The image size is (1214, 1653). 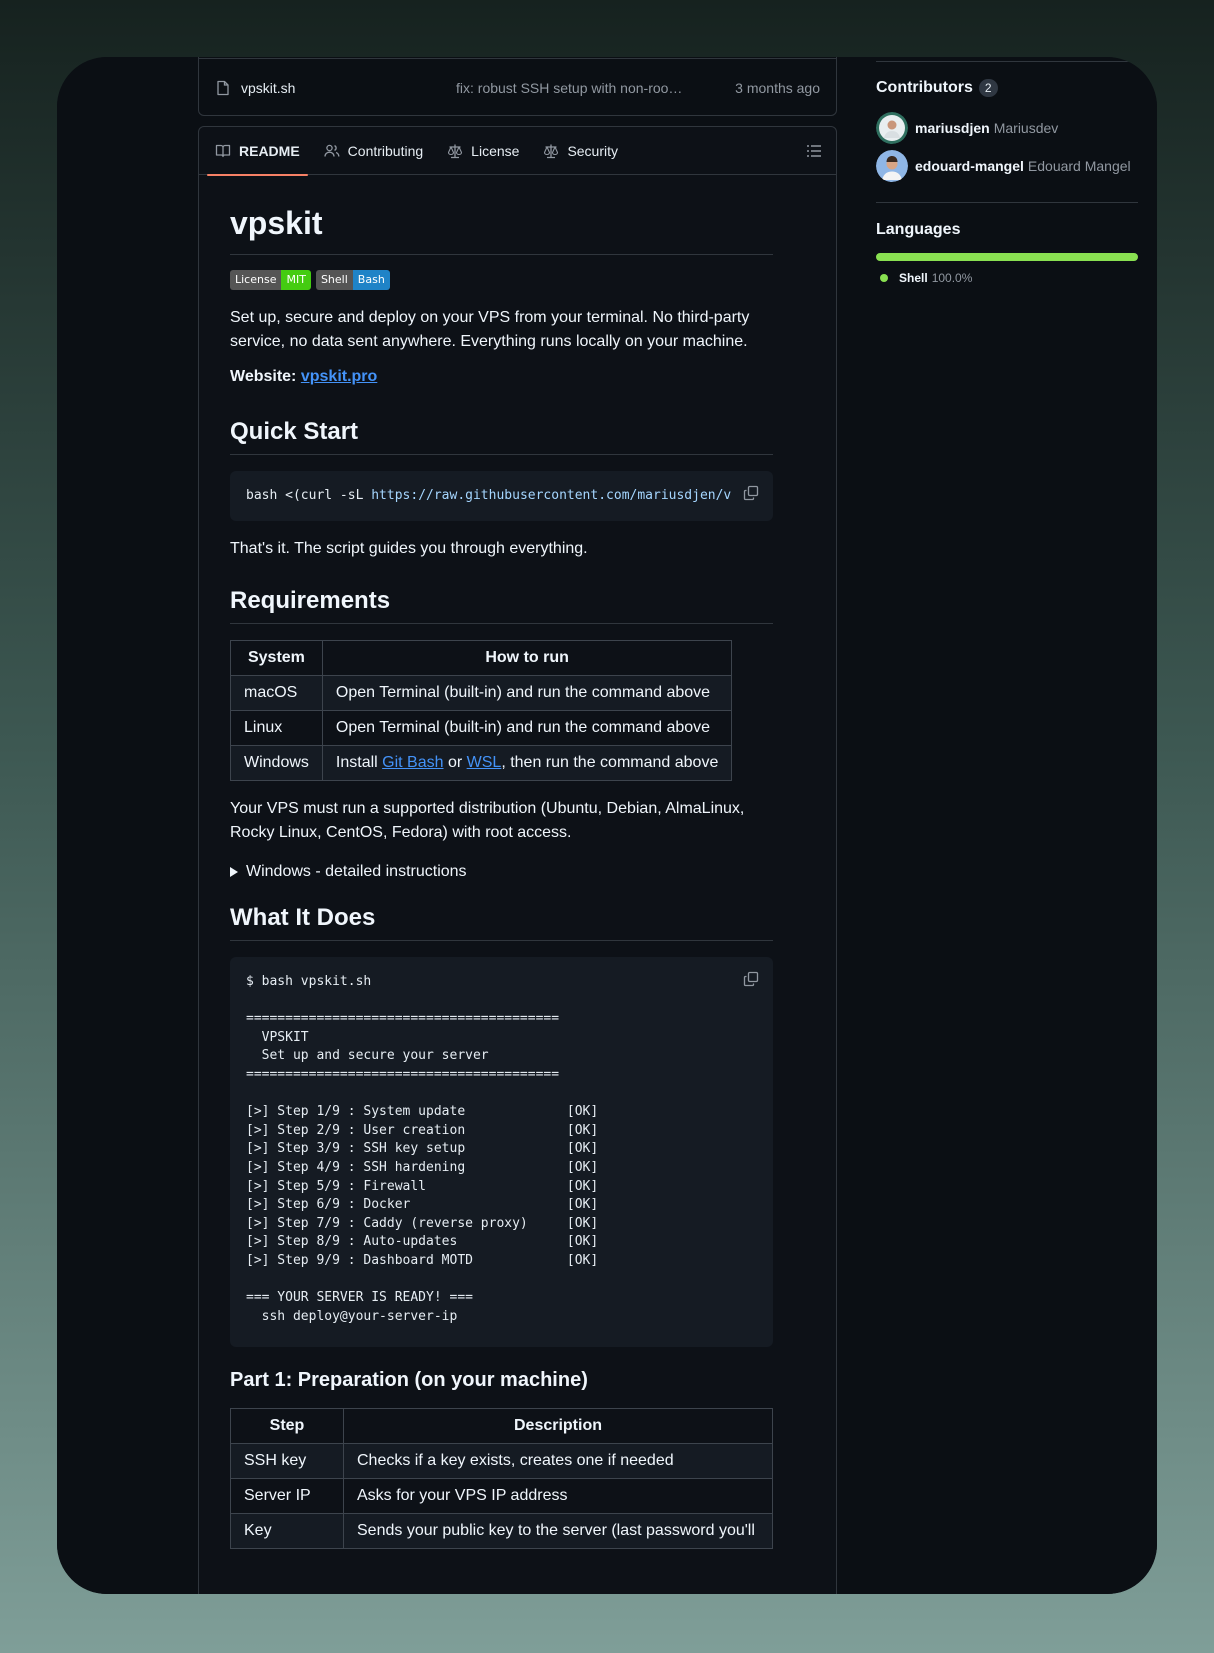 I want to click on language-item: Shell 100.0%, so click(x=1007, y=278).